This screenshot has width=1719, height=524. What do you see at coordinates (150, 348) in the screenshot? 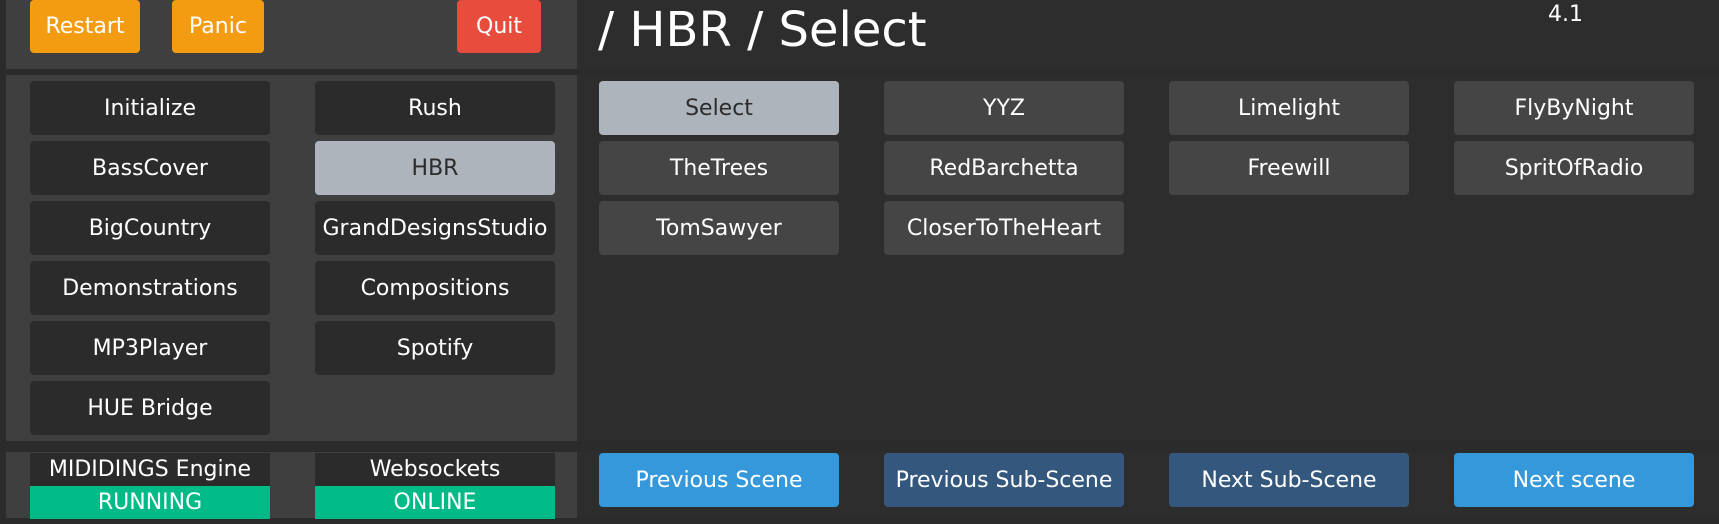
I see `sidebar-item-mp3player: MP3Player` at bounding box center [150, 348].